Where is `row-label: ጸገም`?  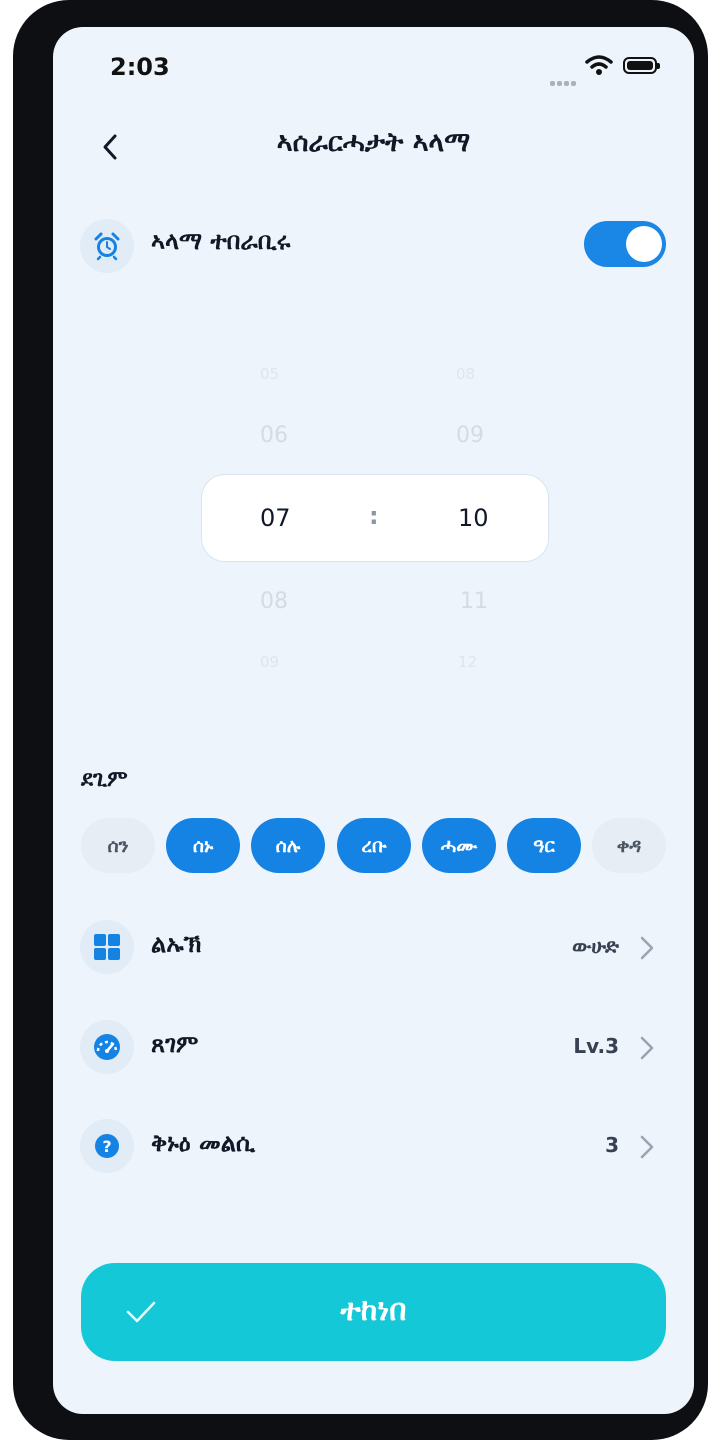 row-label: ጸገም is located at coordinates (175, 1044).